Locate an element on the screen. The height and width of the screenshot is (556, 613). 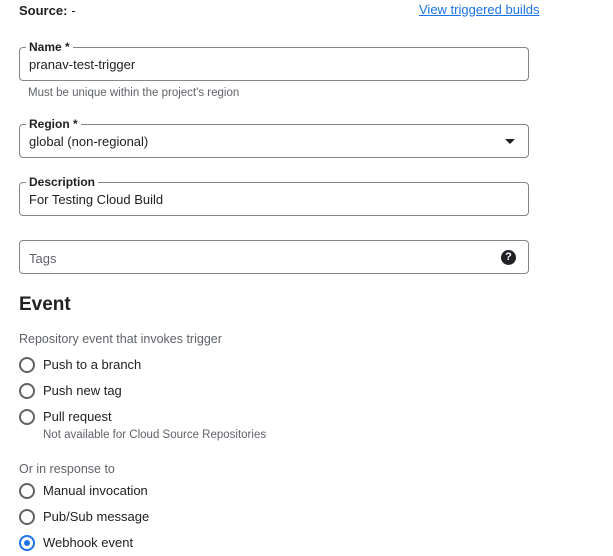
repository-event-subhead: Repository event that invokes trigger is located at coordinates (120, 339).